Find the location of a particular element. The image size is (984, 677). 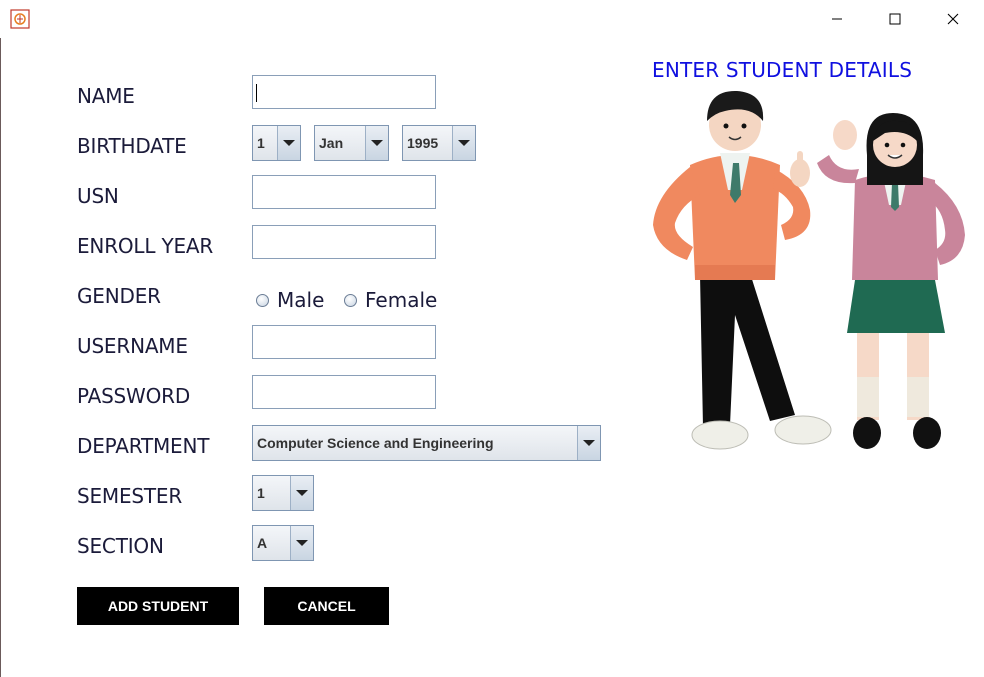

page-title: ENTER STUDENT DETAILS is located at coordinates (782, 70).